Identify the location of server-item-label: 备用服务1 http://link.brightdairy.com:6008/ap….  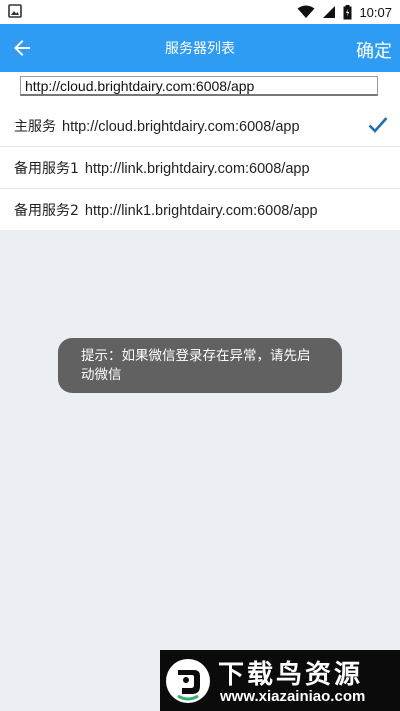
(162, 168).